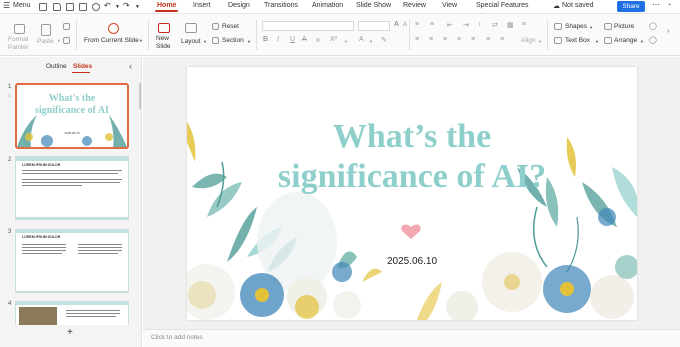 This screenshot has width=680, height=347. What do you see at coordinates (45, 41) in the screenshot?
I see `paste-button: Paste` at bounding box center [45, 41].